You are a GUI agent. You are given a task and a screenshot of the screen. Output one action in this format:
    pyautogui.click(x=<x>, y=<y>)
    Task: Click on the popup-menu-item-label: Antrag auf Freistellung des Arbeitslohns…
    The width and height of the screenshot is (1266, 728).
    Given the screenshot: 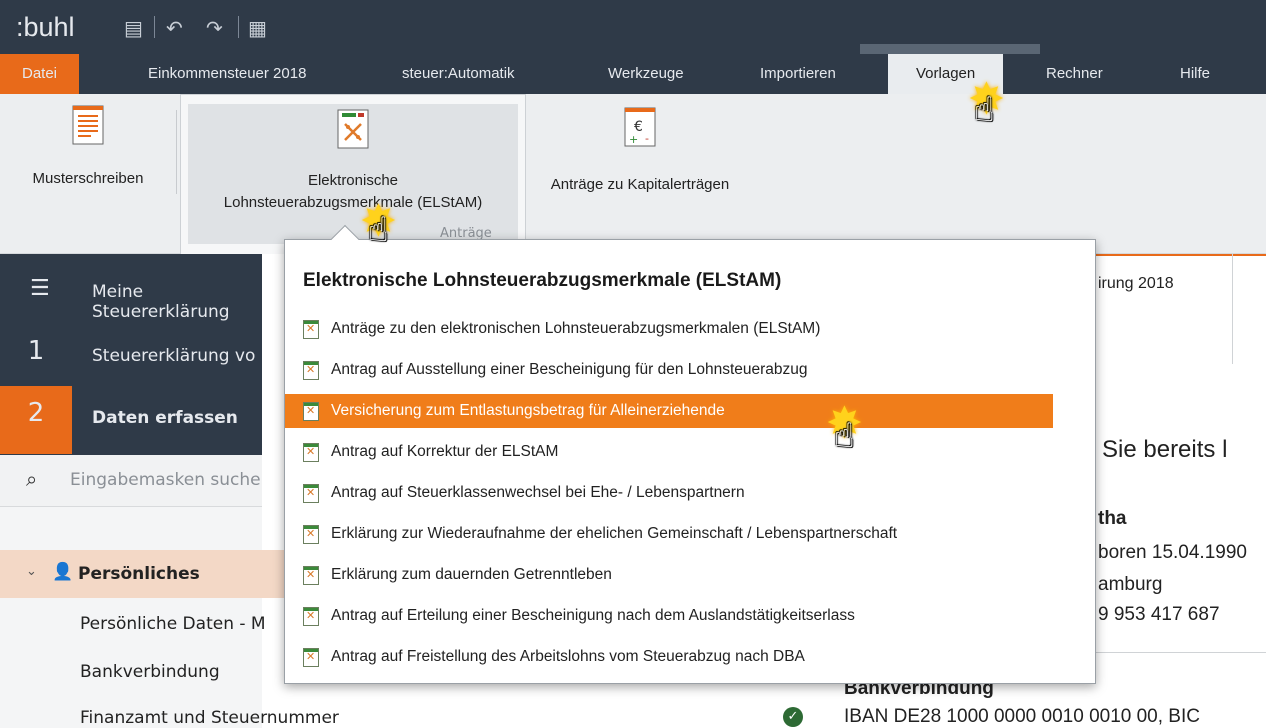 What is the action you would take?
    pyautogui.click(x=568, y=656)
    